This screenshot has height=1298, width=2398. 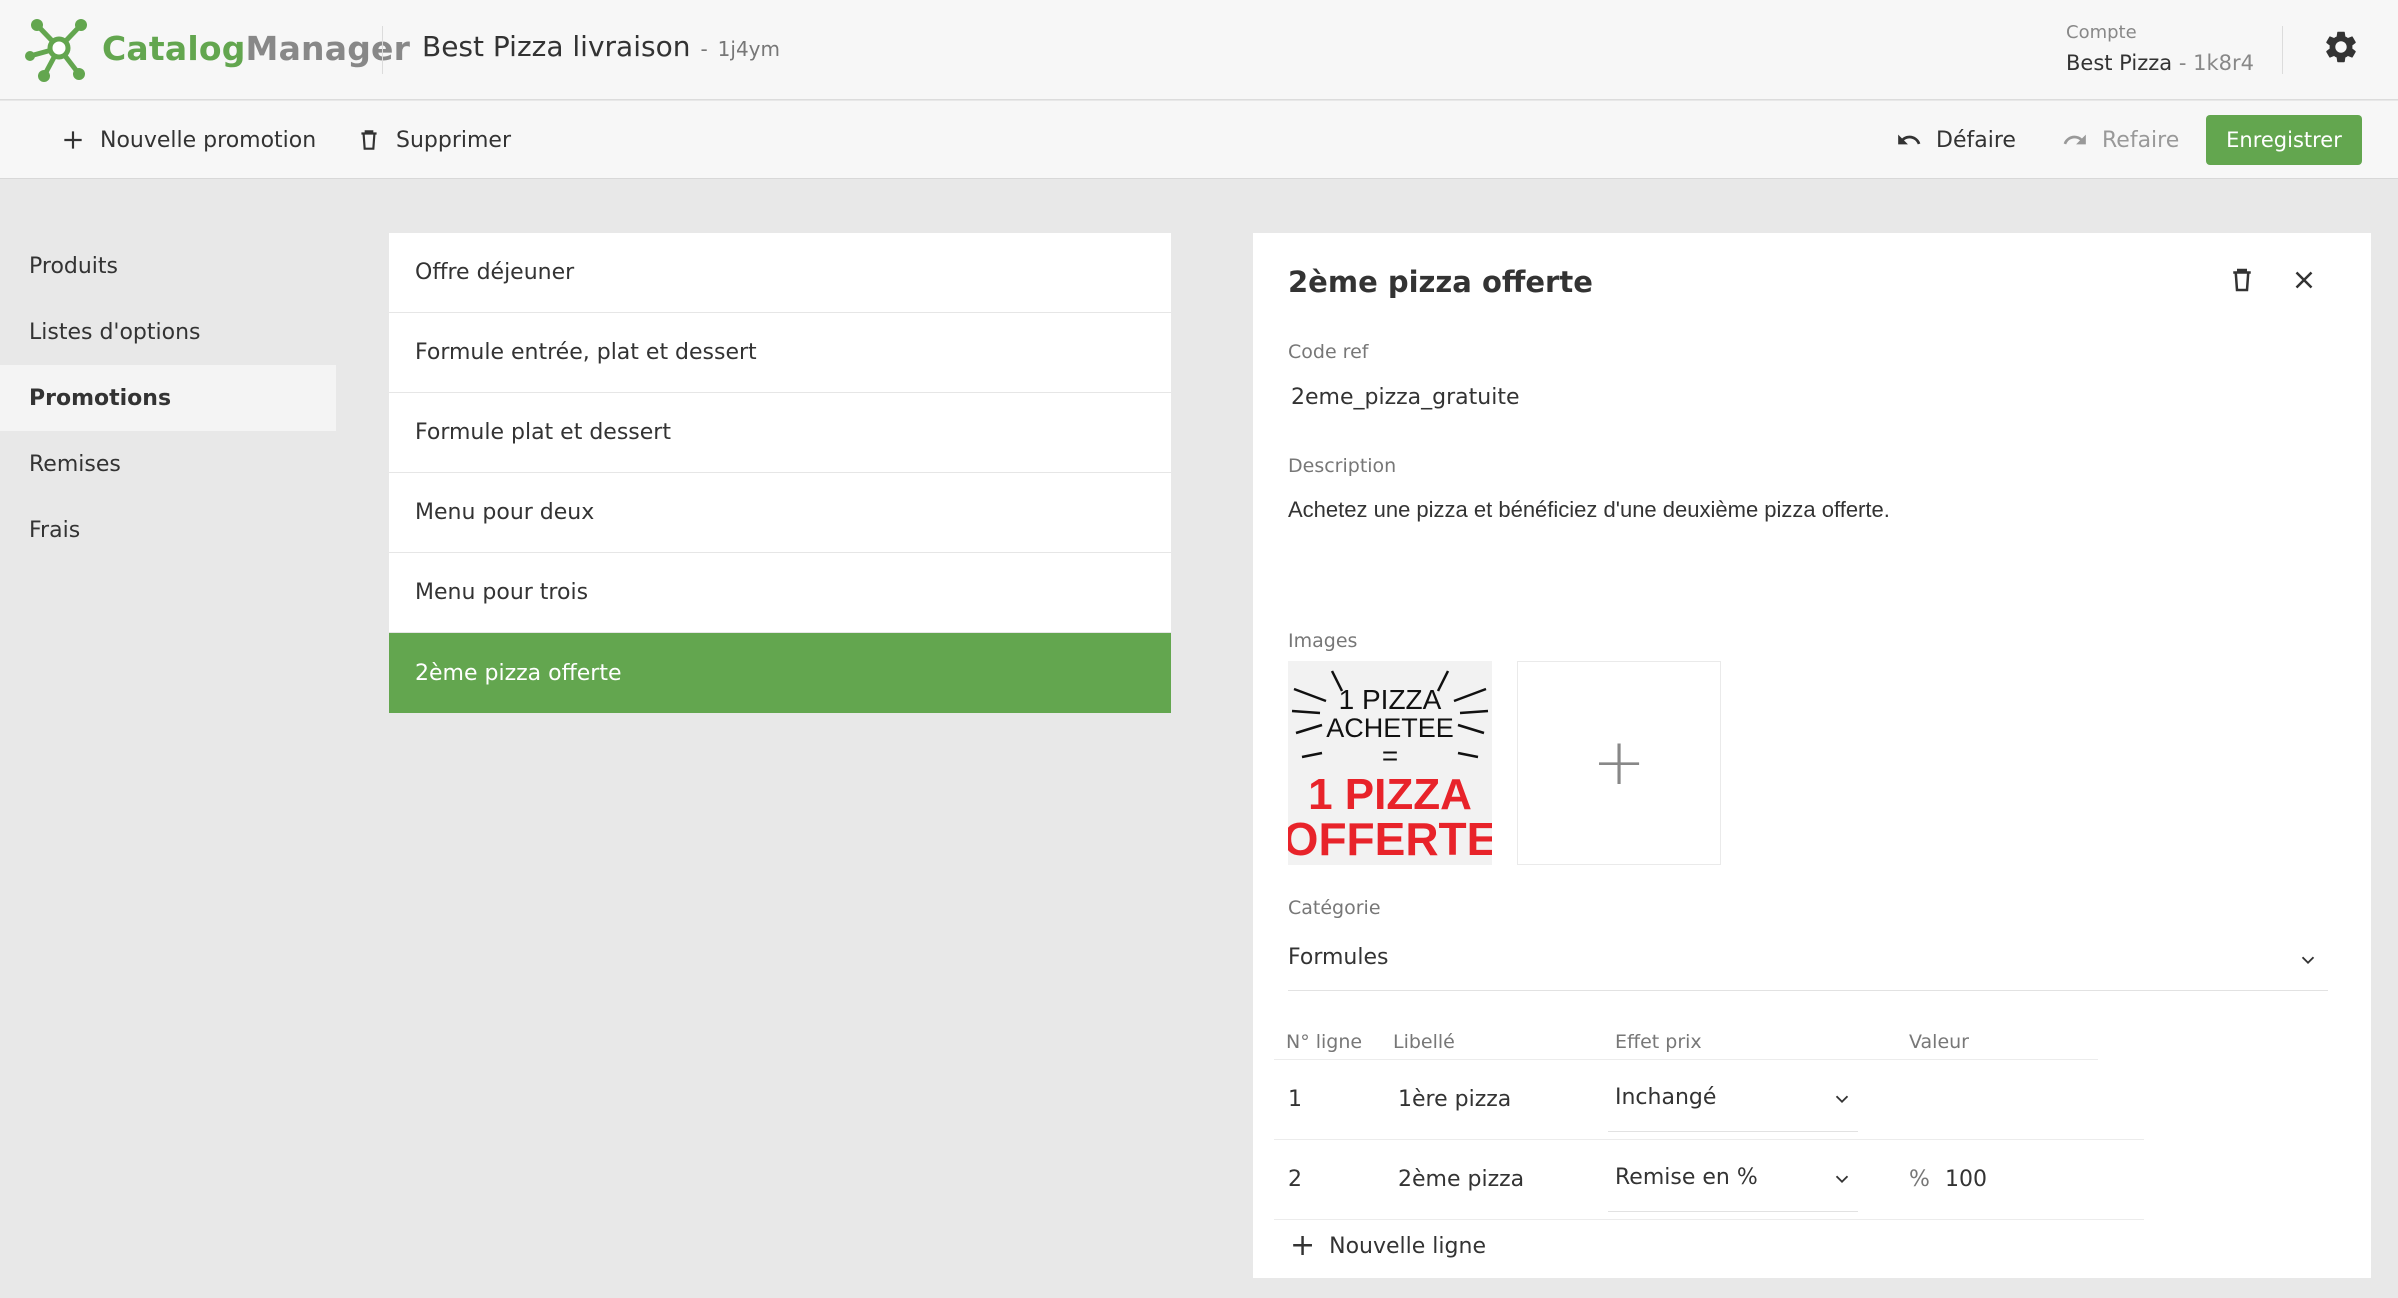 I want to click on logo-text: CatalogManager, so click(x=256, y=48).